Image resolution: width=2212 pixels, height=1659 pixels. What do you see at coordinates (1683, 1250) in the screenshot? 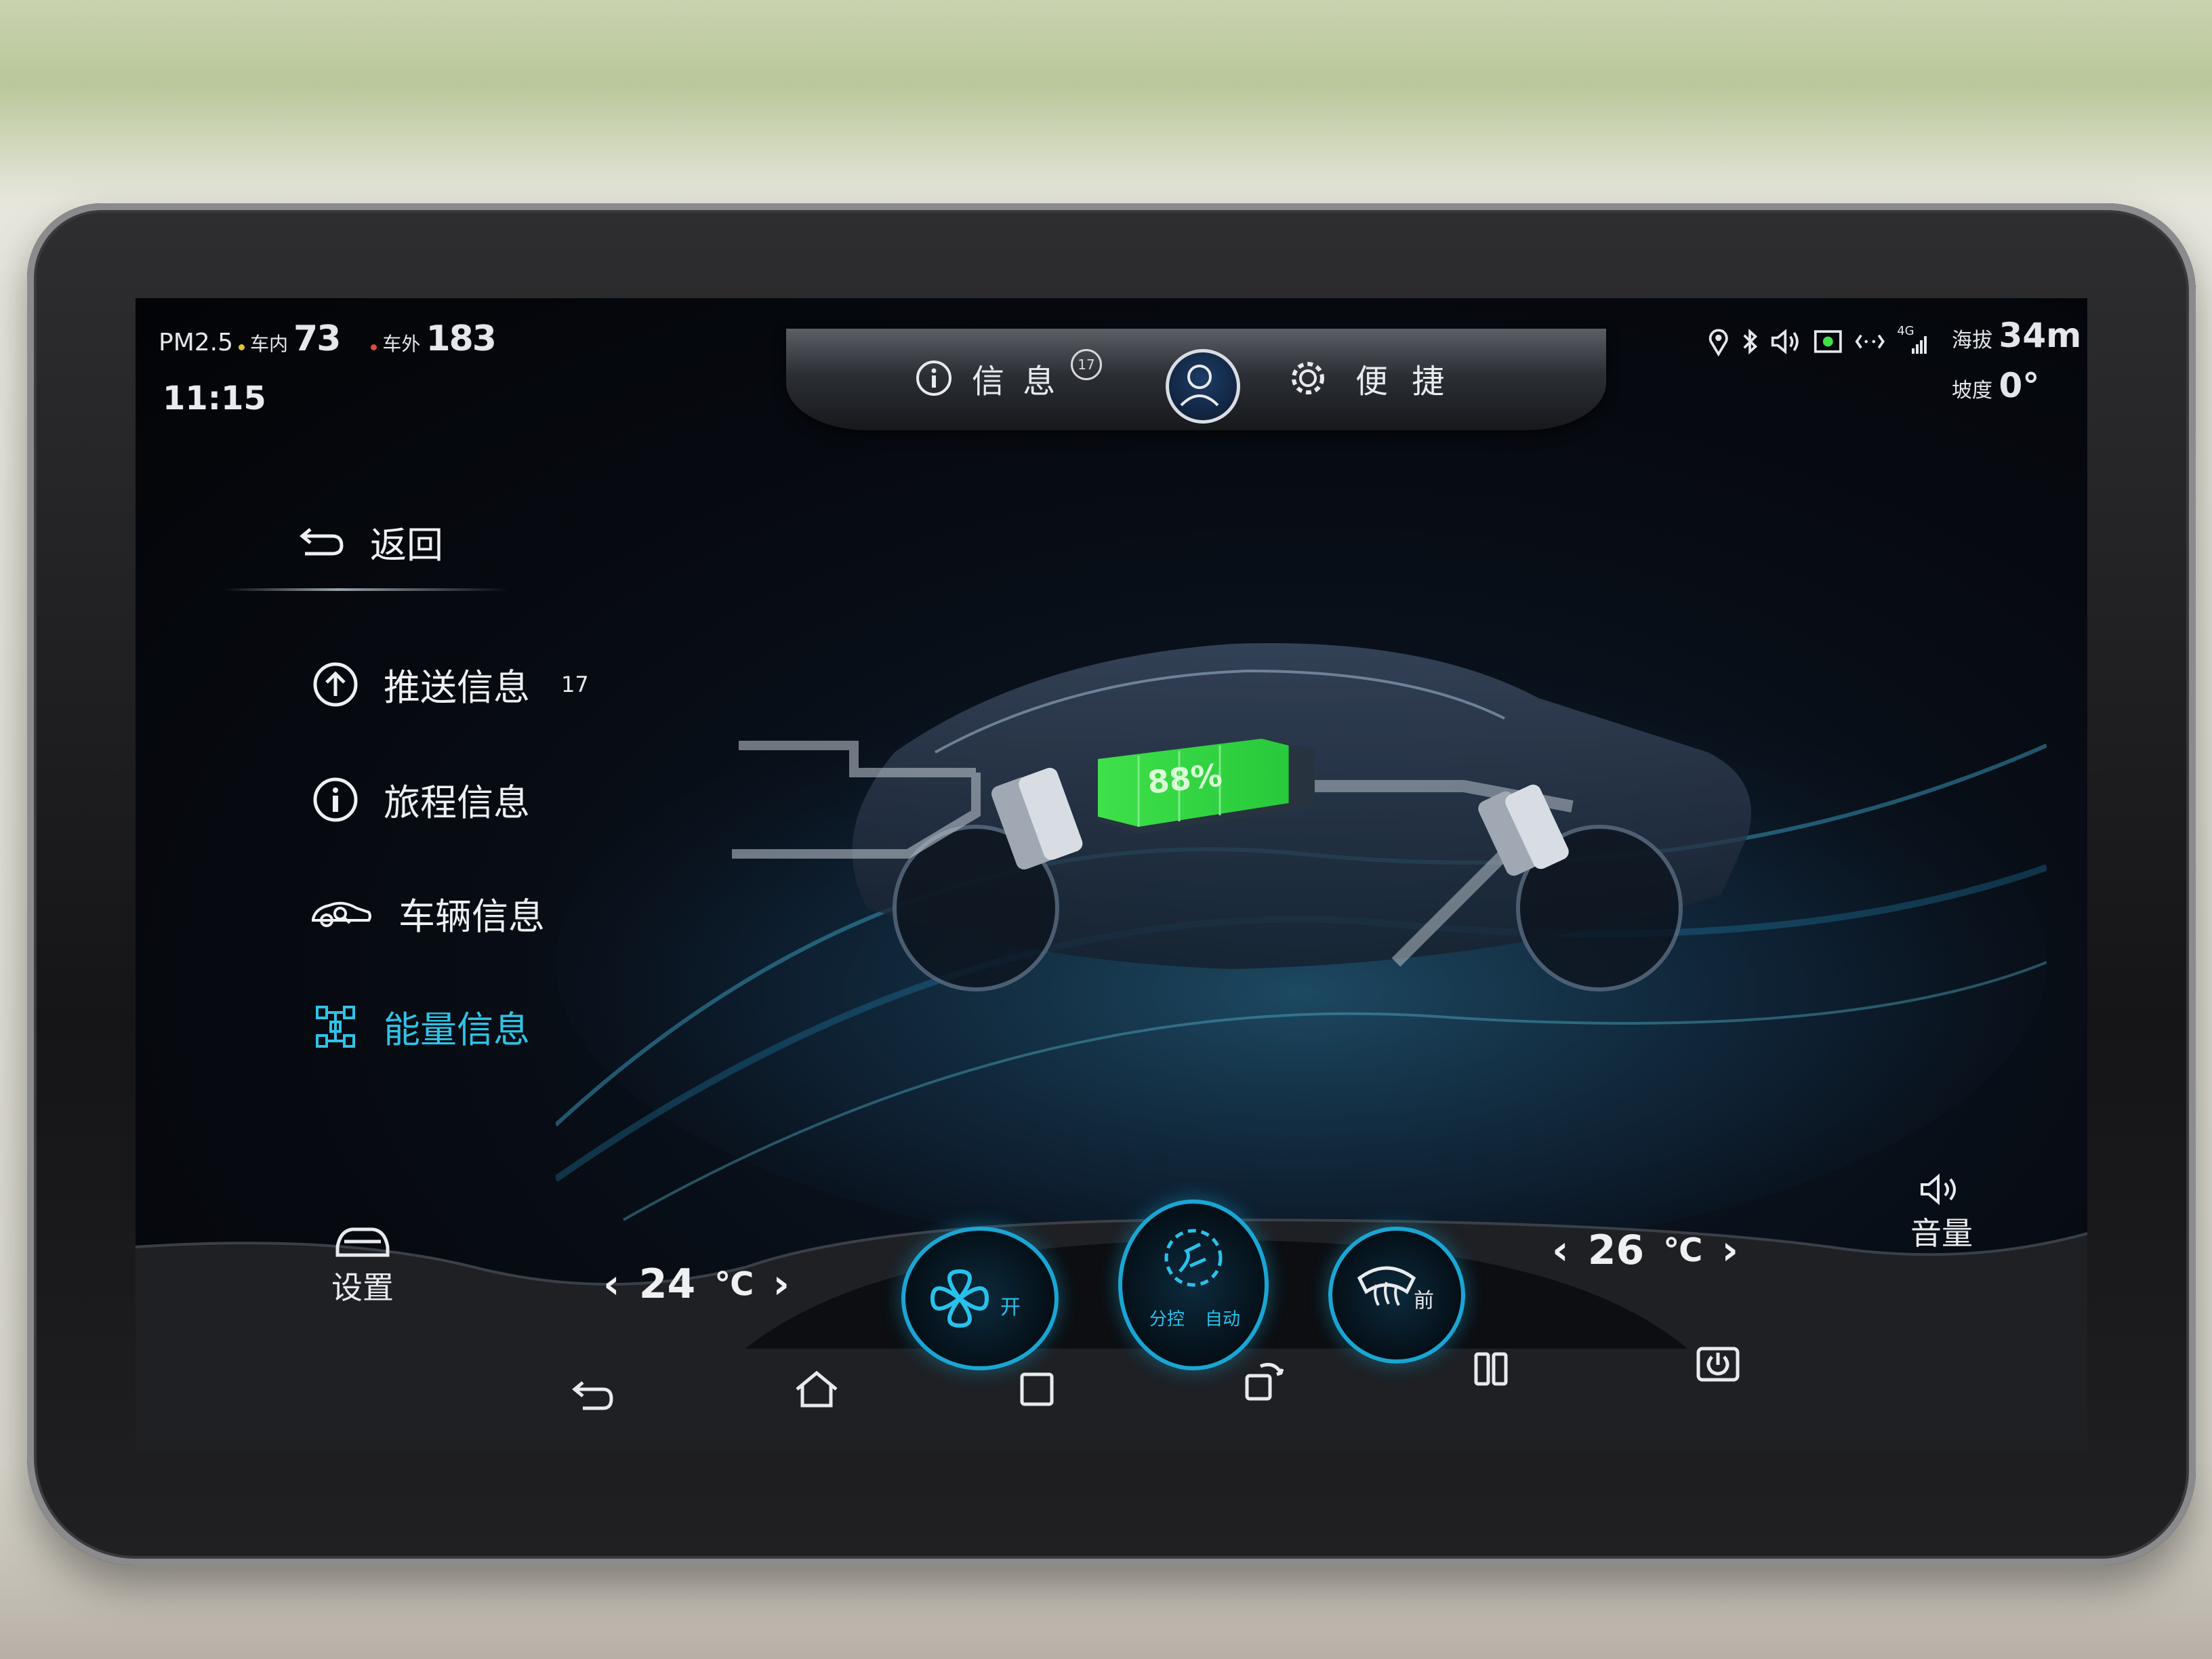
I see `passenger-temp-unit: ℃` at bounding box center [1683, 1250].